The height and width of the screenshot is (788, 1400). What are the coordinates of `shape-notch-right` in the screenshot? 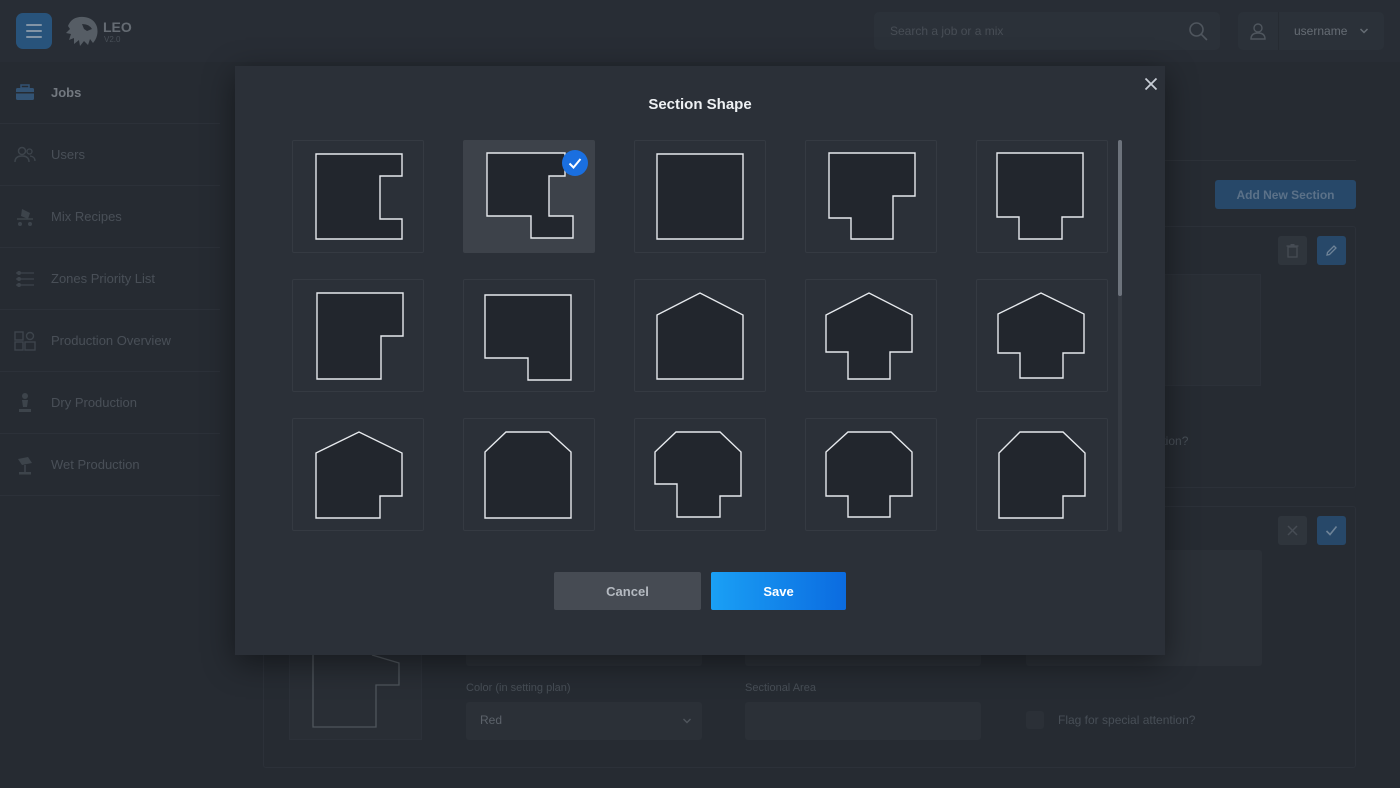 It's located at (359, 196).